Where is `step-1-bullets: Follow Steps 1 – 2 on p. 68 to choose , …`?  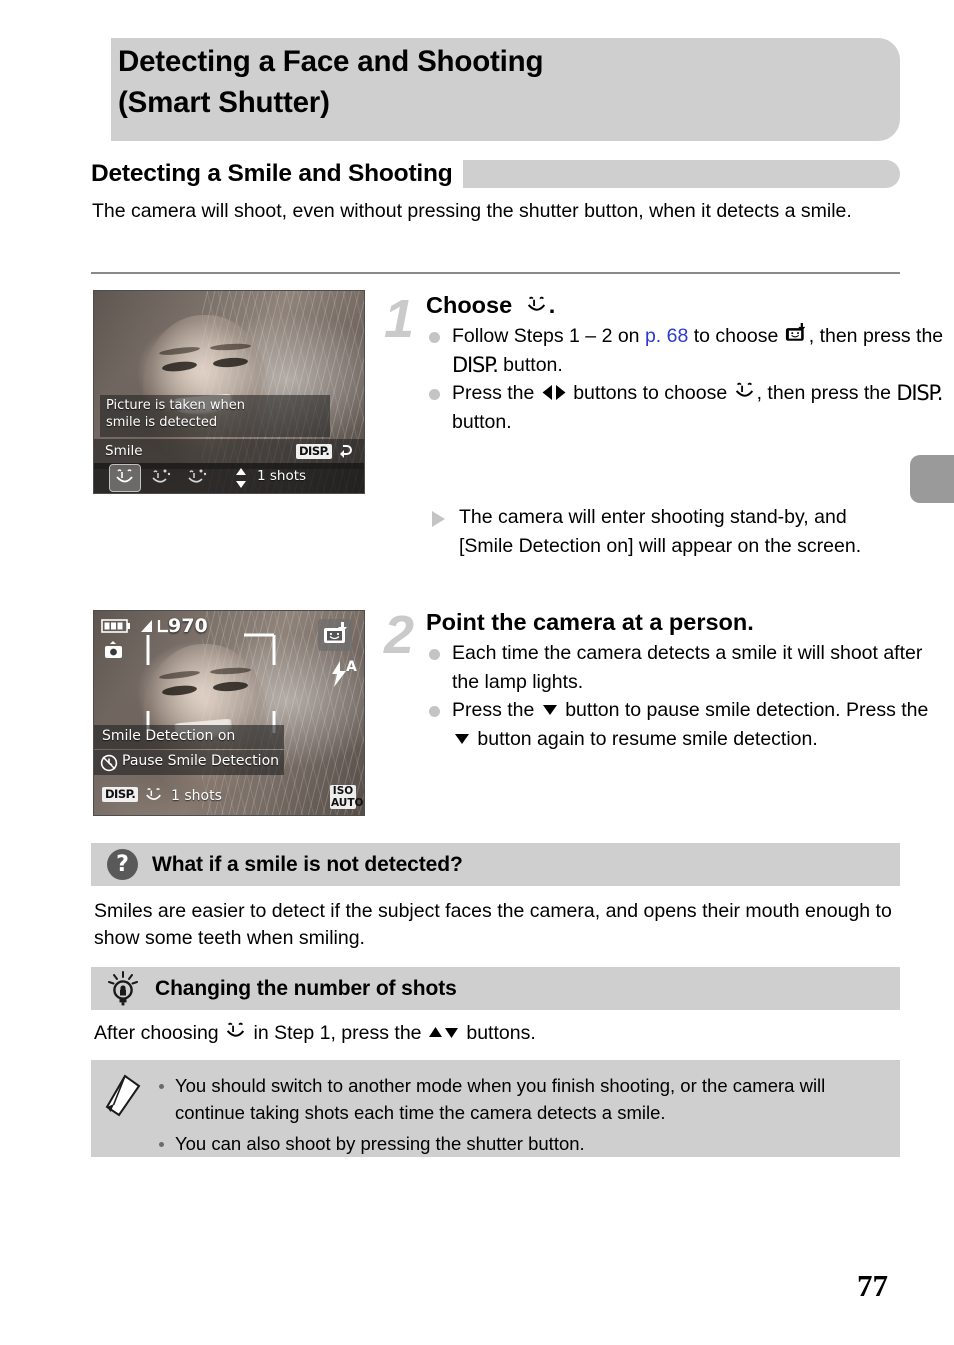 step-1-bullets: Follow Steps 1 – 2 on p. 68 to choose , … is located at coordinates (686, 379).